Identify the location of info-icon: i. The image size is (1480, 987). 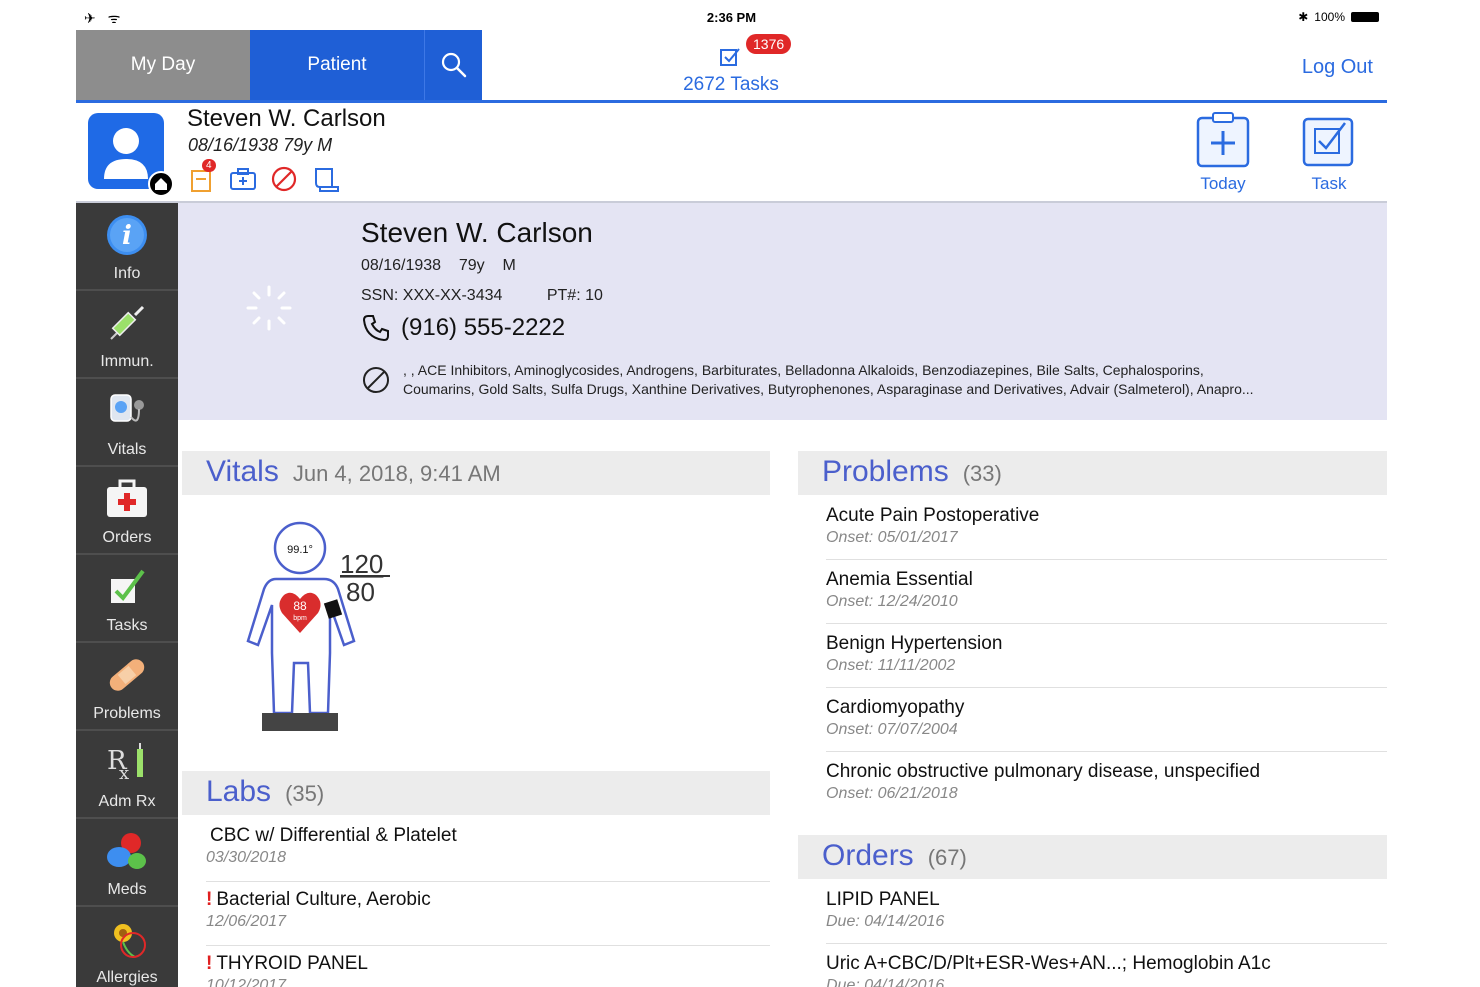
(127, 235).